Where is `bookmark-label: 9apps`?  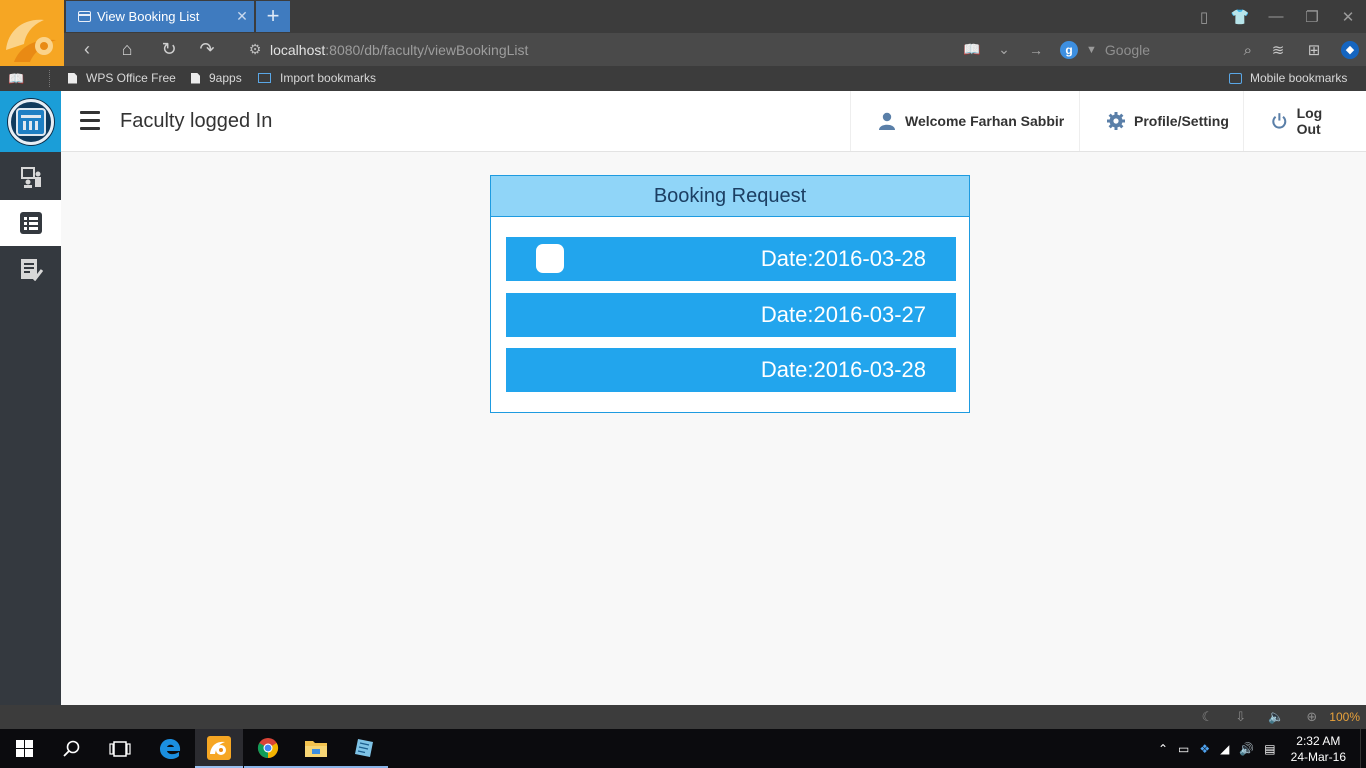 bookmark-label: 9apps is located at coordinates (225, 78).